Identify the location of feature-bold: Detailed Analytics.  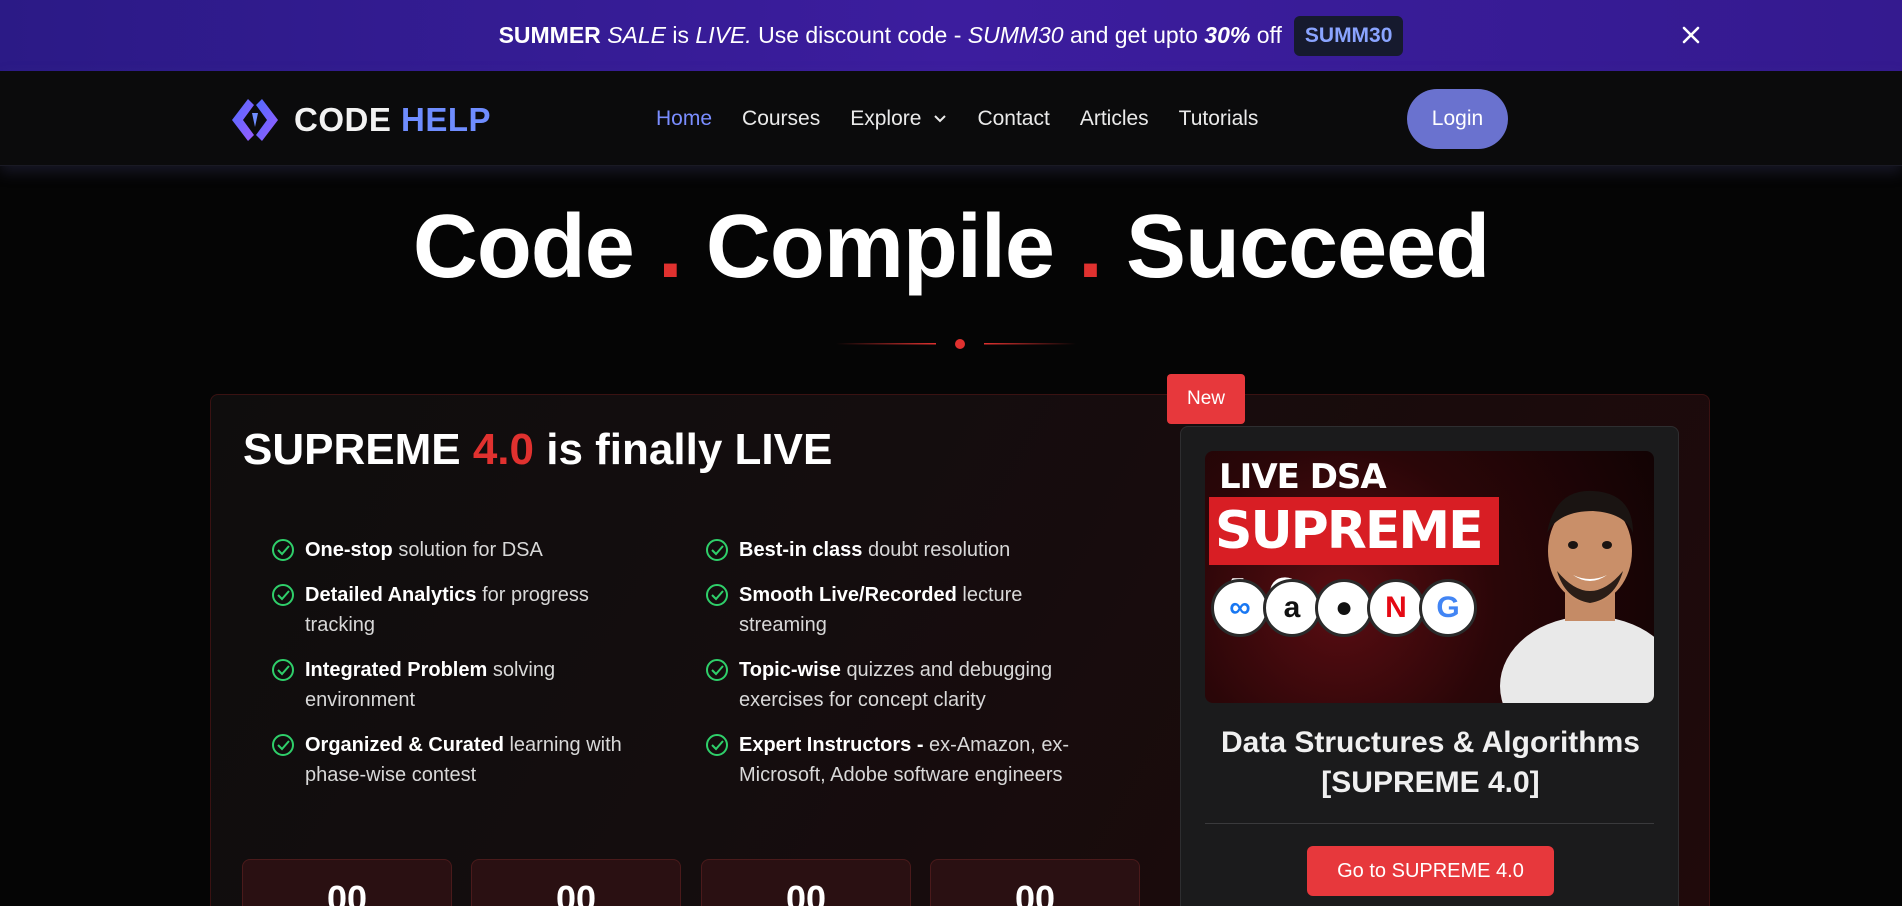
(391, 595).